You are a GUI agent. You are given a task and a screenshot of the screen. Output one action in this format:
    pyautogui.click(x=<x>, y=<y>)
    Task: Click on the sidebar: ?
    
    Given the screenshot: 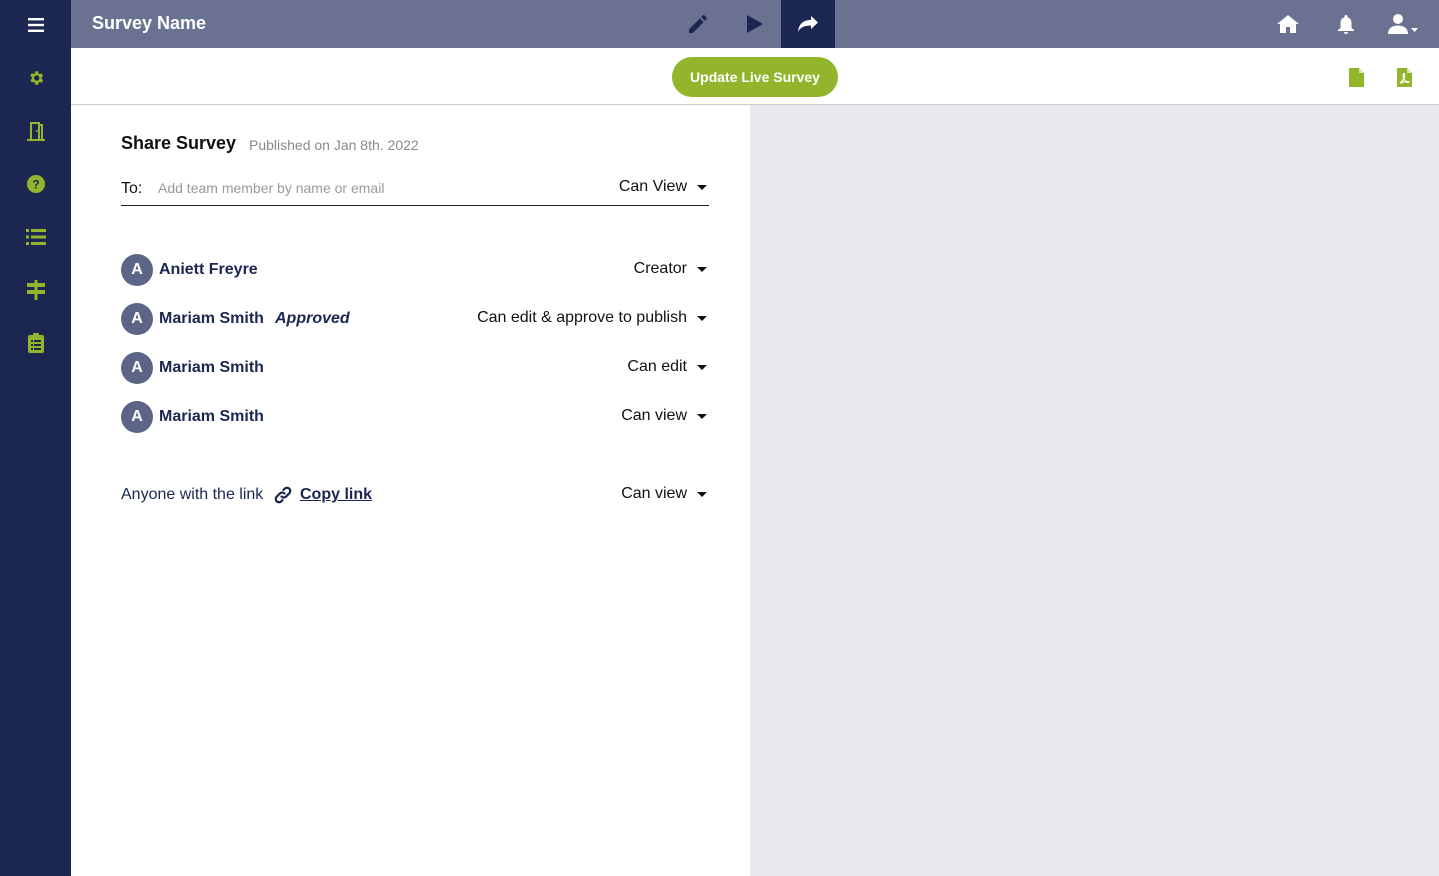 What is the action you would take?
    pyautogui.click(x=35, y=438)
    